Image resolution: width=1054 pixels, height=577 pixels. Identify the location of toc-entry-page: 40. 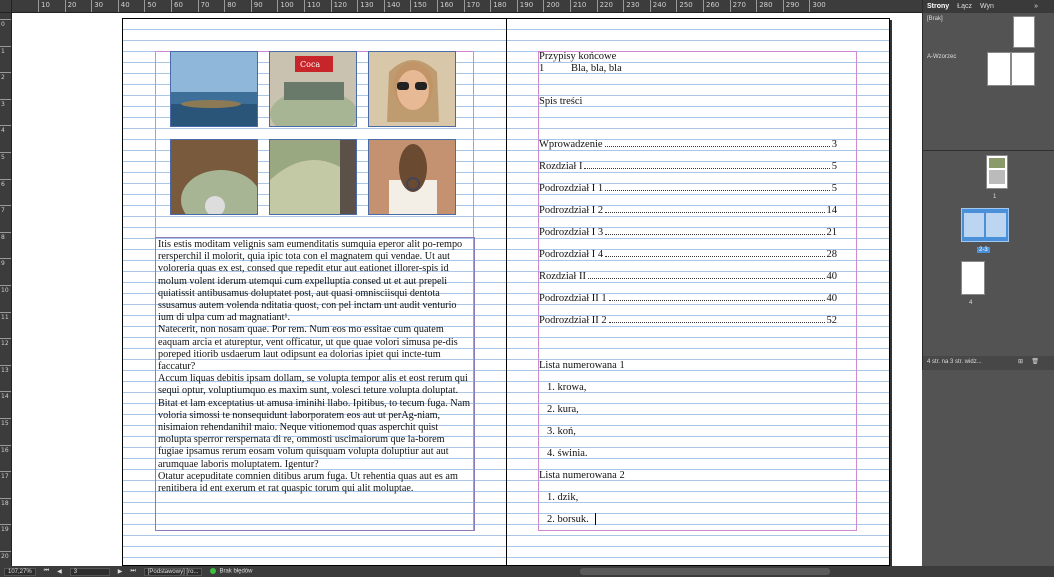
(832, 298).